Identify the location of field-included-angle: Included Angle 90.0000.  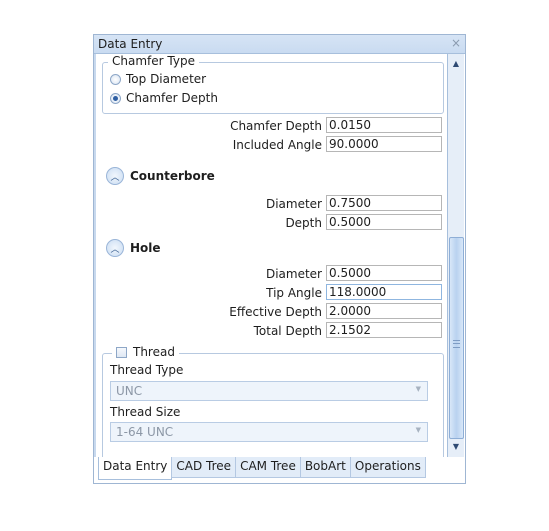
(269, 145).